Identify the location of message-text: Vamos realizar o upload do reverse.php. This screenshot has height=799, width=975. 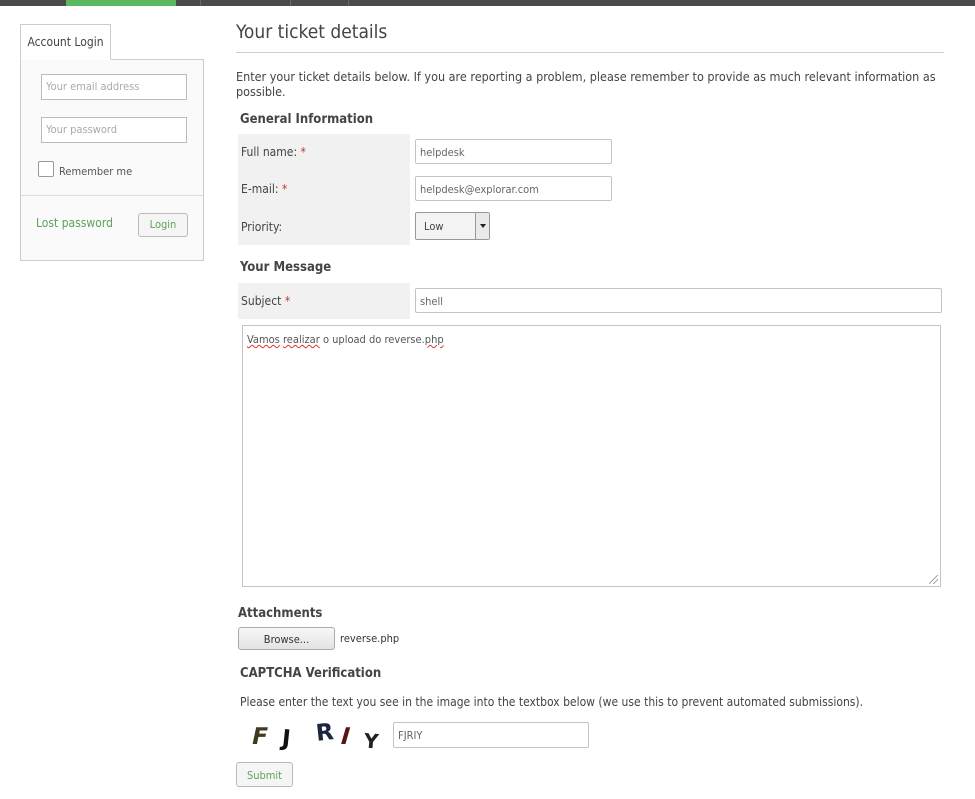
(345, 339).